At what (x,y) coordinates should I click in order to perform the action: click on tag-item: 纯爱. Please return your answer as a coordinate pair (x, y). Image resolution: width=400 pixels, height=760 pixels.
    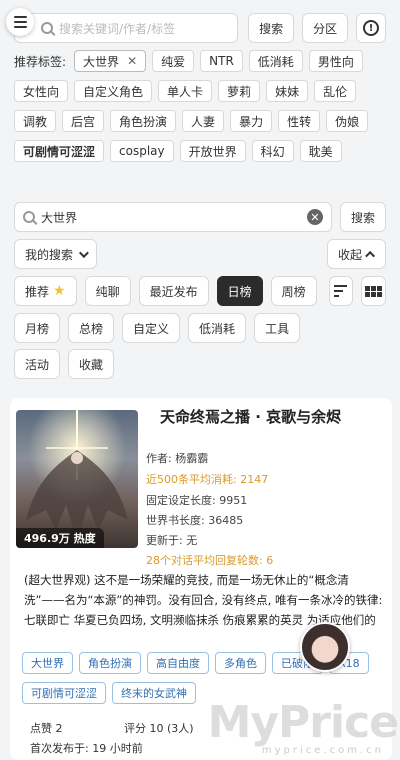
    Looking at the image, I should click on (173, 61).